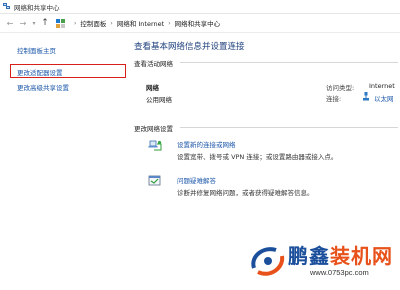  I want to click on breadcrumb-control-panel: 控制面板, so click(93, 23).